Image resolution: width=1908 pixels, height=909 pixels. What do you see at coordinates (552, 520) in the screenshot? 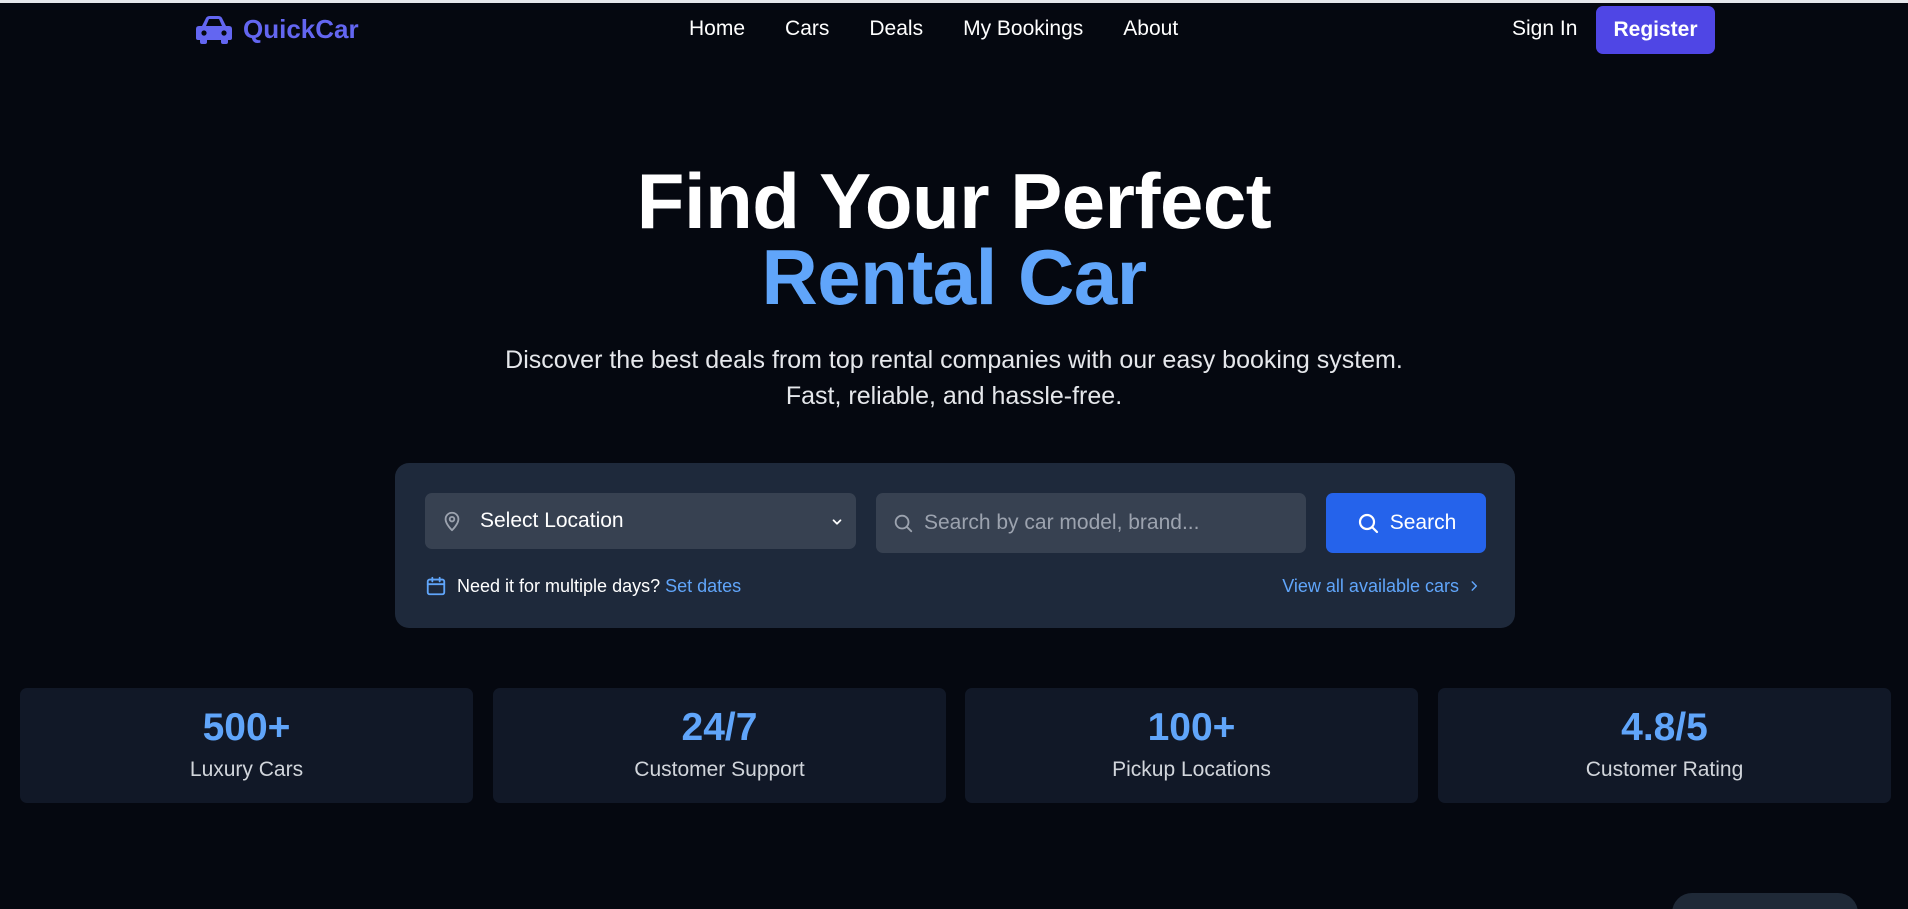
I see `location-select-value: Select Location` at bounding box center [552, 520].